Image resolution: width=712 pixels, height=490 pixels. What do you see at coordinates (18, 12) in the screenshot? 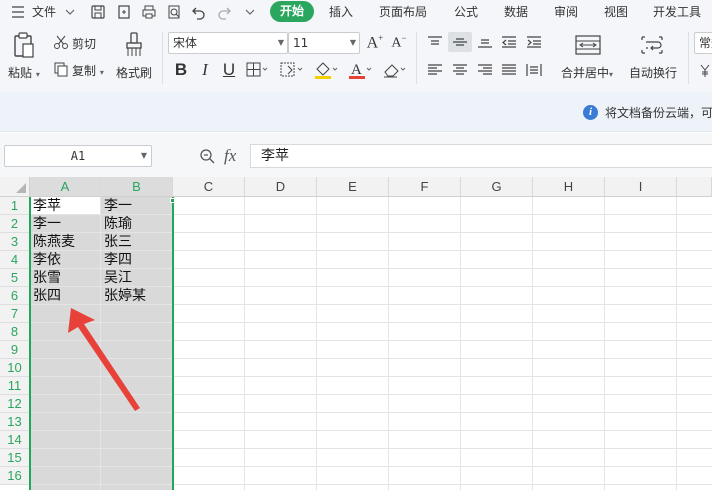
I see `hamburger-menu-icon` at bounding box center [18, 12].